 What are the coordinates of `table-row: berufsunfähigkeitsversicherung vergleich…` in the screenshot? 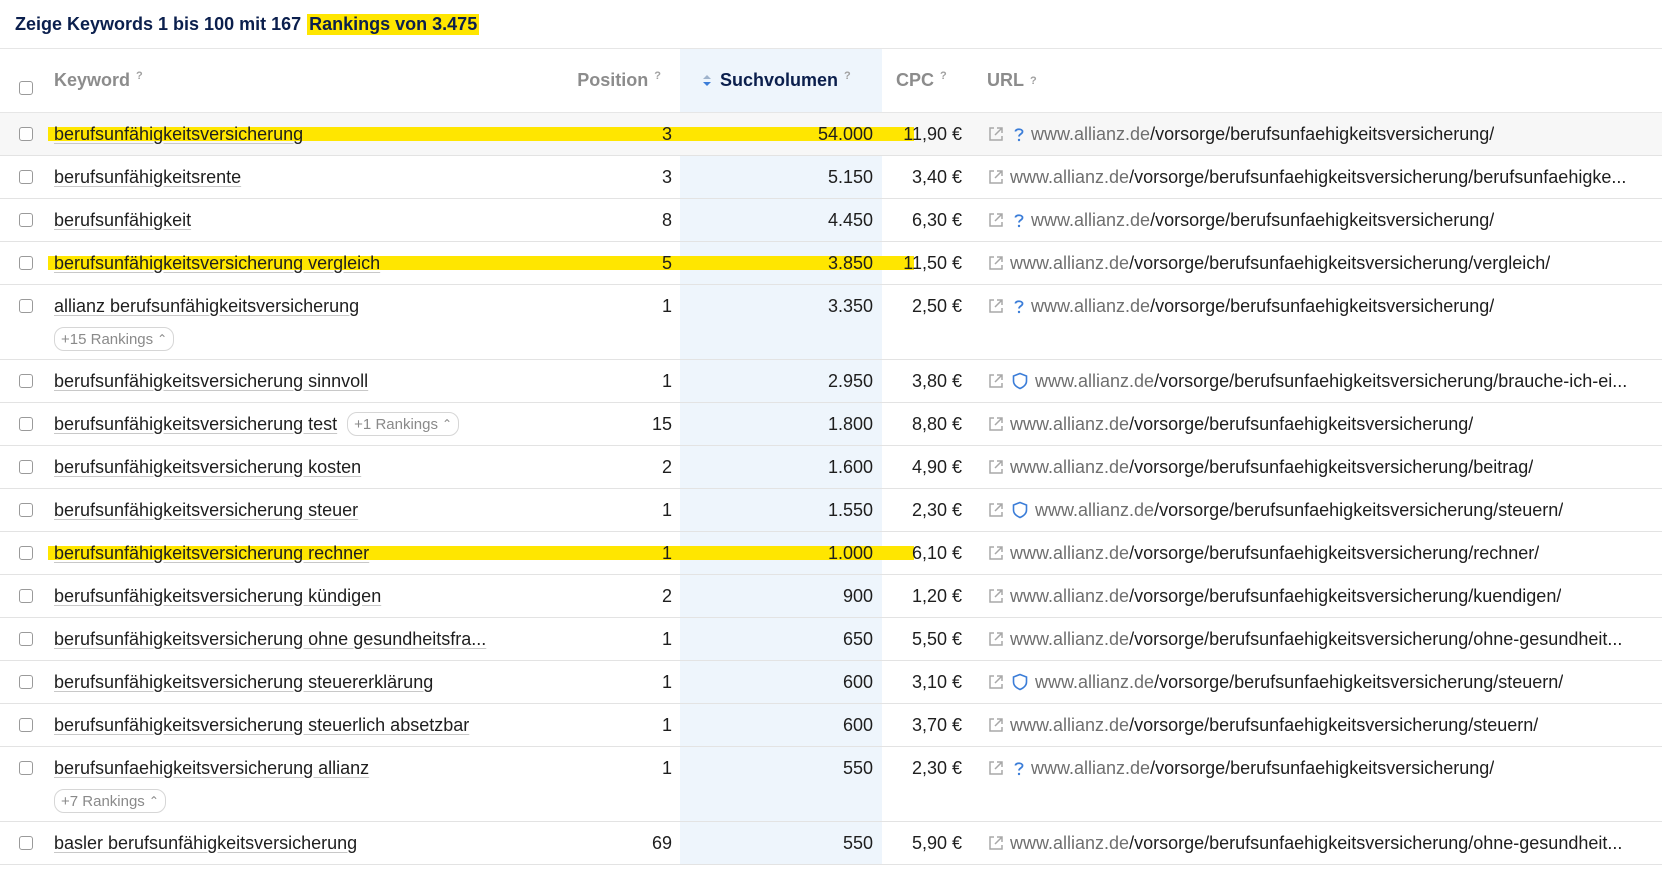 It's located at (831, 263).